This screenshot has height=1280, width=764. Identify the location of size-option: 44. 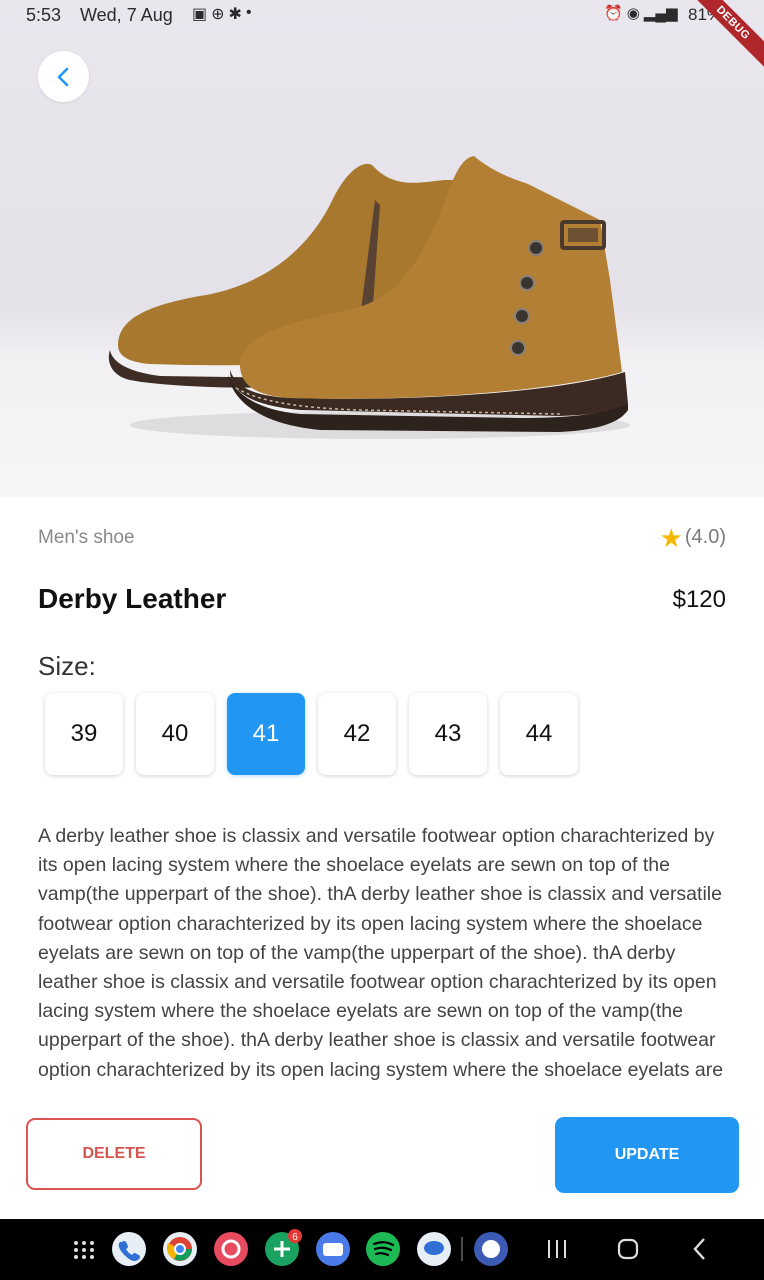
(539, 734).